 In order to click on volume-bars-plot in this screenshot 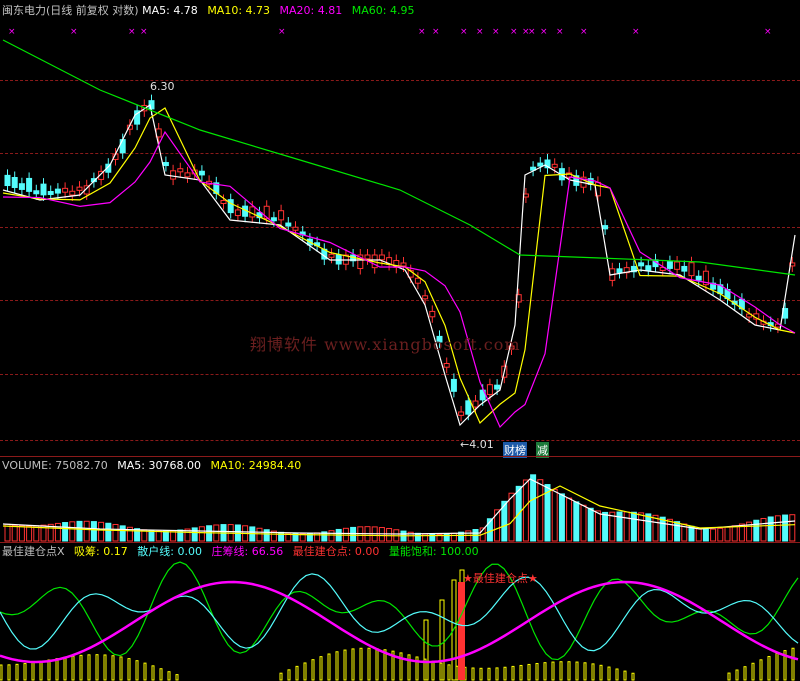, I will do `click(400, 499)`.